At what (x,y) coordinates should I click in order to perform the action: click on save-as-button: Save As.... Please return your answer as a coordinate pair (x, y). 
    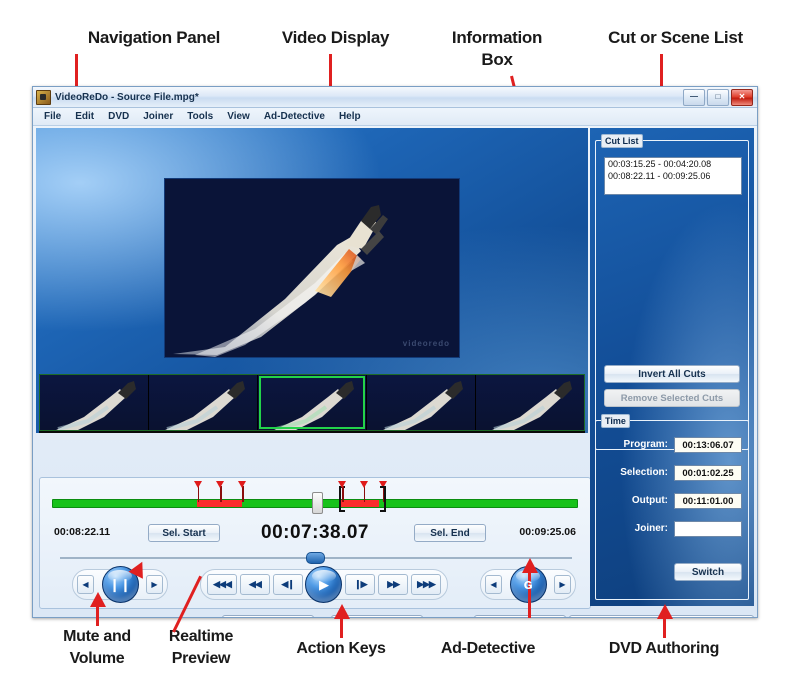
    Looking at the image, I should click on (520, 616).